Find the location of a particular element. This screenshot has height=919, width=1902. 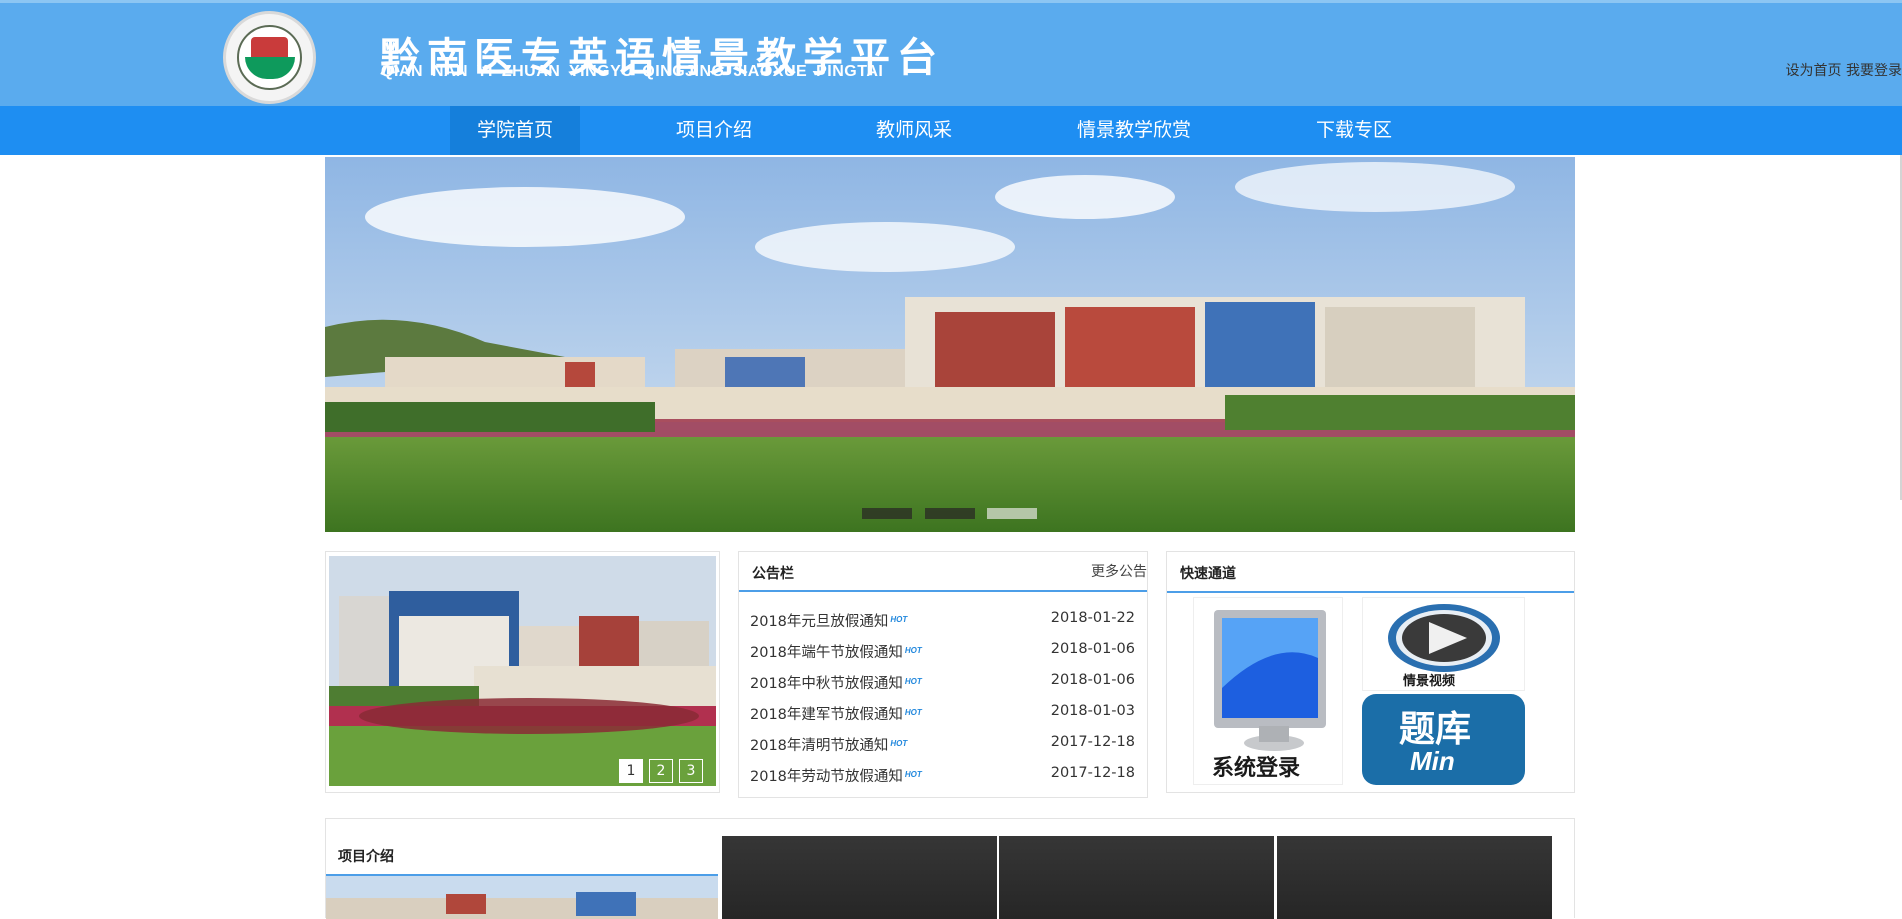

notice-item-date: 2018-01-03 is located at coordinates (1092, 711).